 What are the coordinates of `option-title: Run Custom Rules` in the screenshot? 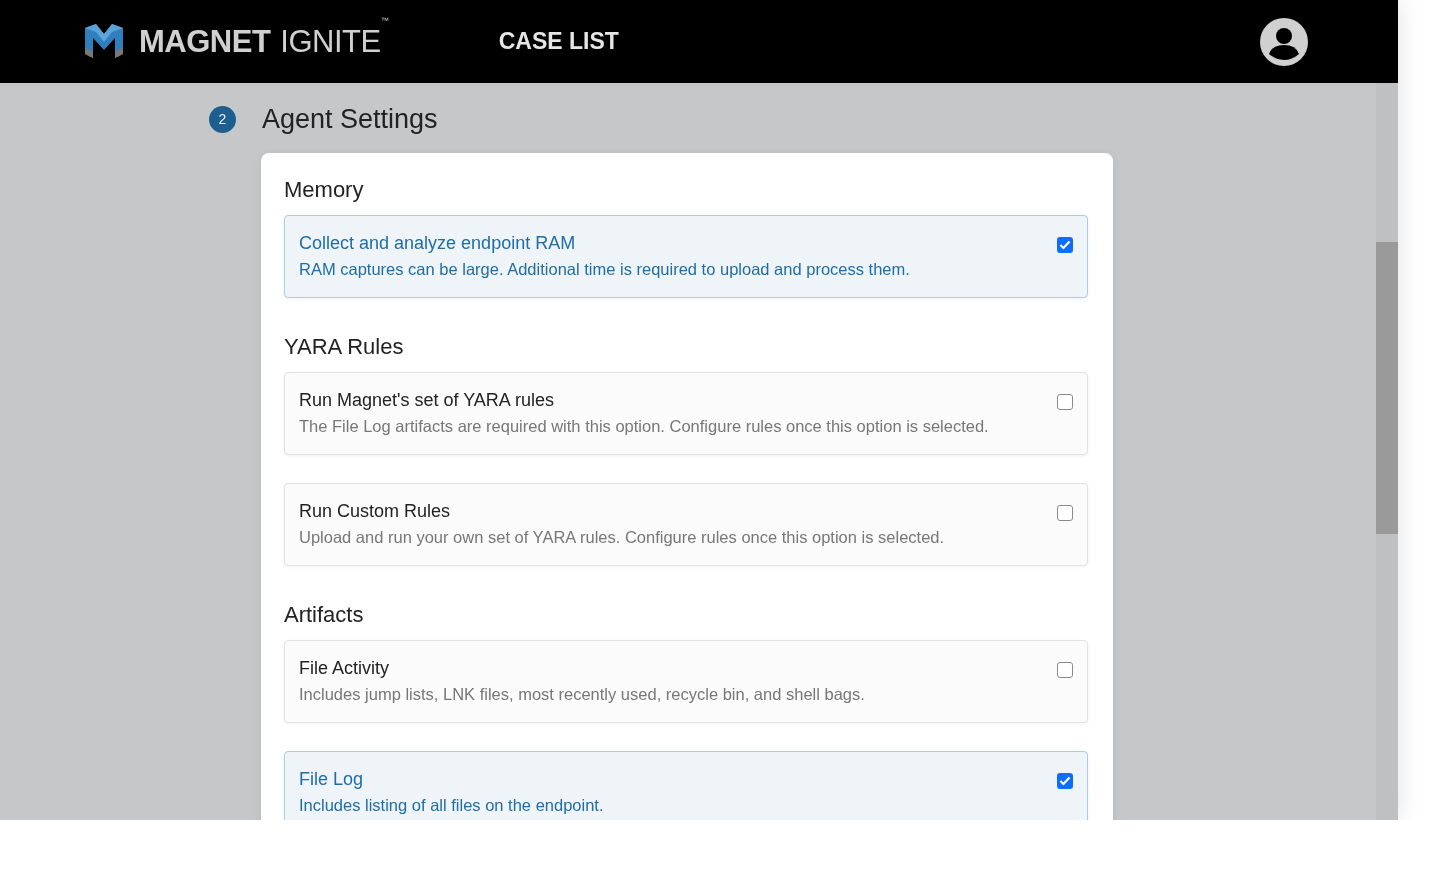 It's located at (375, 511).